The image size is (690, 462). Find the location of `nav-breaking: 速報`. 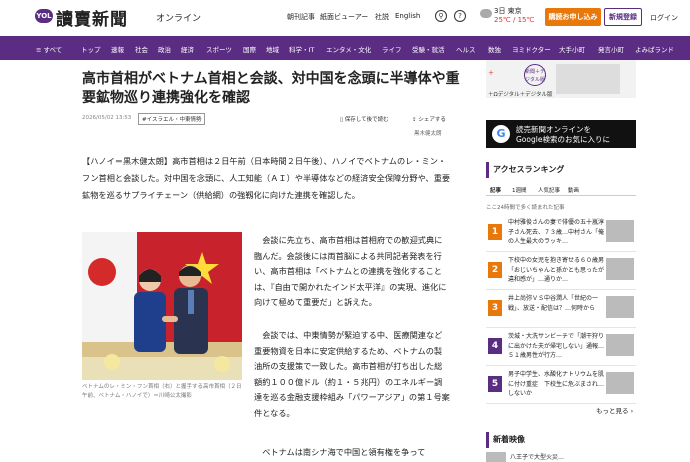

nav-breaking: 速報 is located at coordinates (117, 49).